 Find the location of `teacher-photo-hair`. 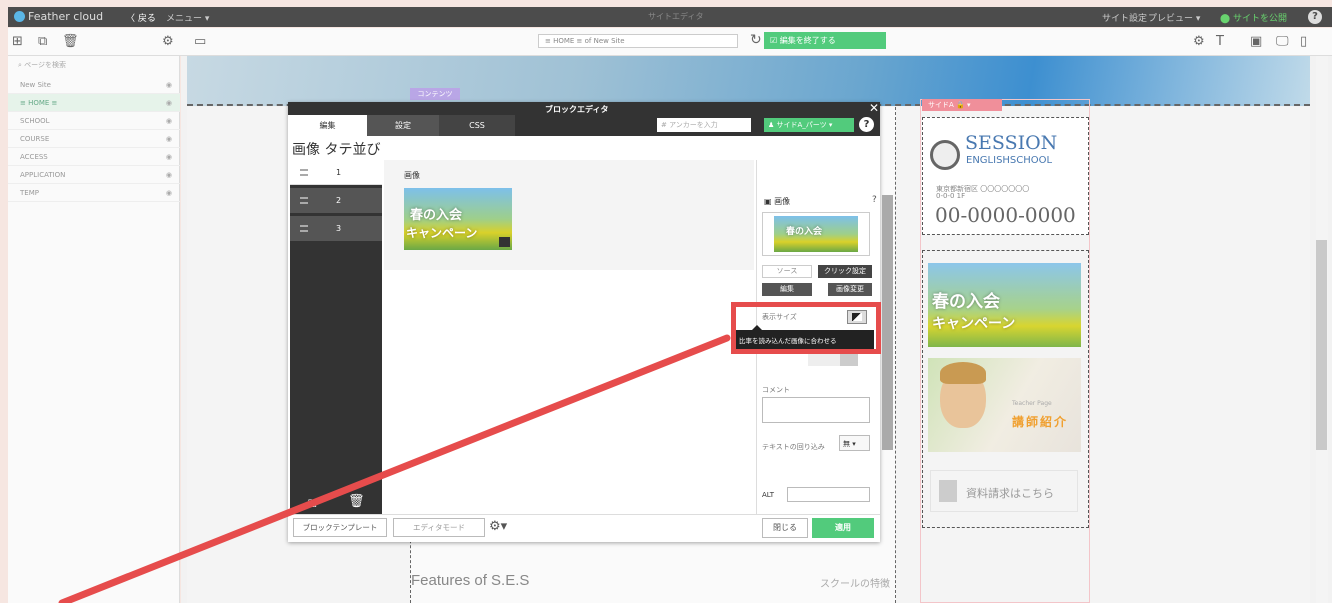

teacher-photo-hair is located at coordinates (963, 373).